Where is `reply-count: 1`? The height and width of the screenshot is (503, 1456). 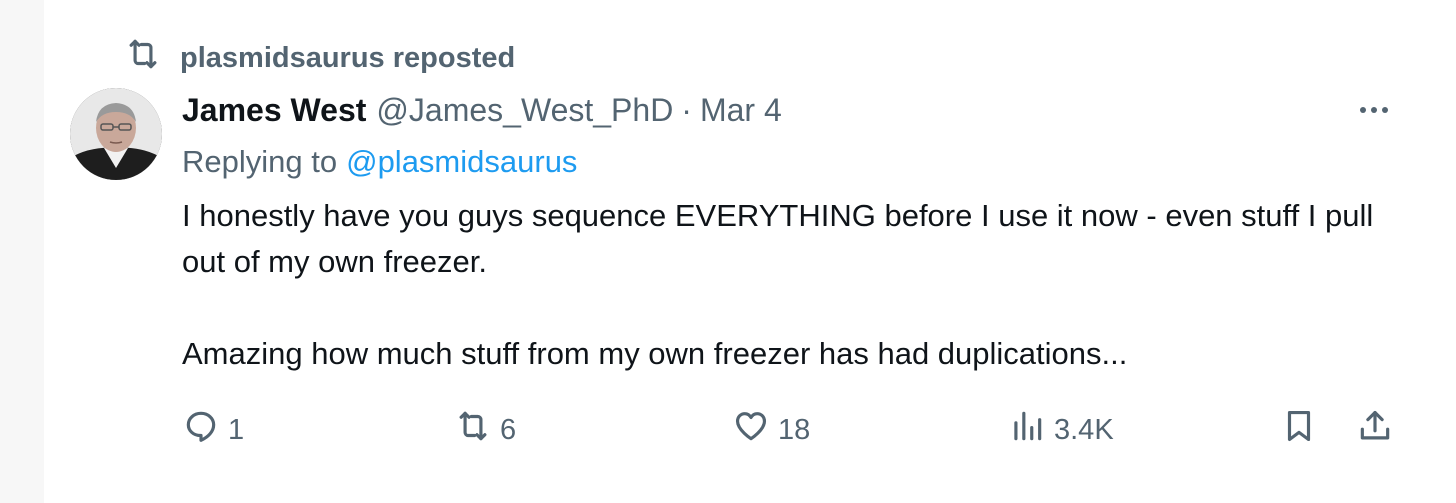
reply-count: 1 is located at coordinates (236, 429).